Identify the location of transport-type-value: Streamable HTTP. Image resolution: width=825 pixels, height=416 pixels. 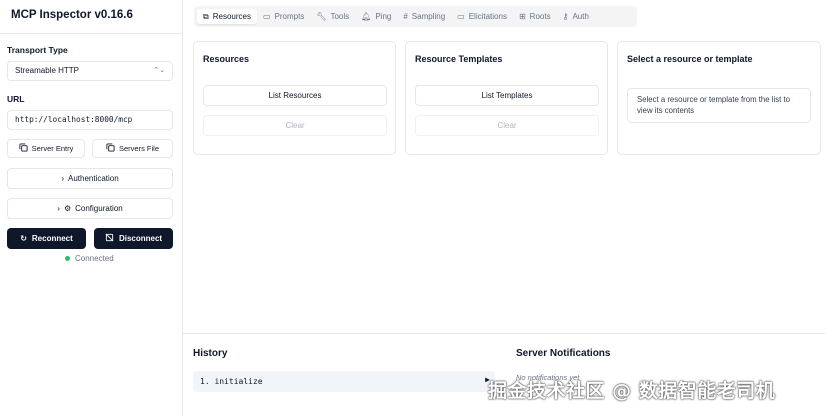
(47, 70).